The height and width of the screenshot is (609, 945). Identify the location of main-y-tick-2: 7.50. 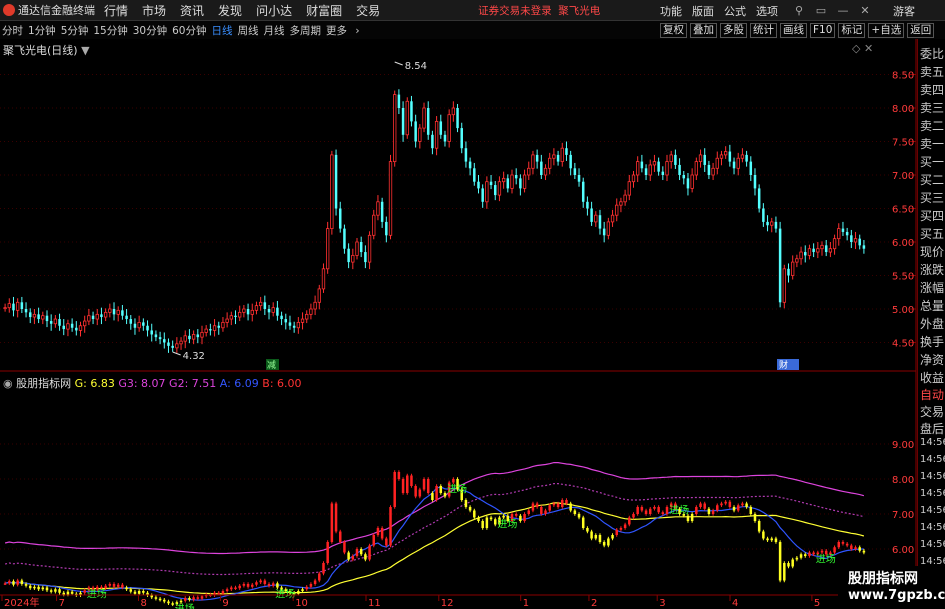
(903, 143).